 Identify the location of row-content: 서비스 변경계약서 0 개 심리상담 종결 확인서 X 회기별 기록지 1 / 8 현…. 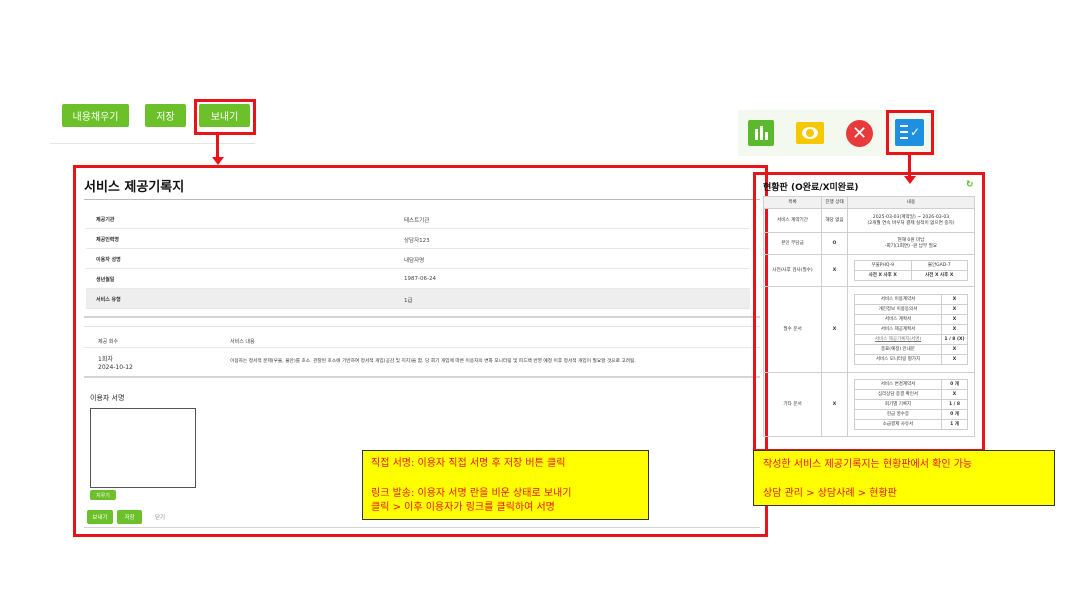
(911, 404).